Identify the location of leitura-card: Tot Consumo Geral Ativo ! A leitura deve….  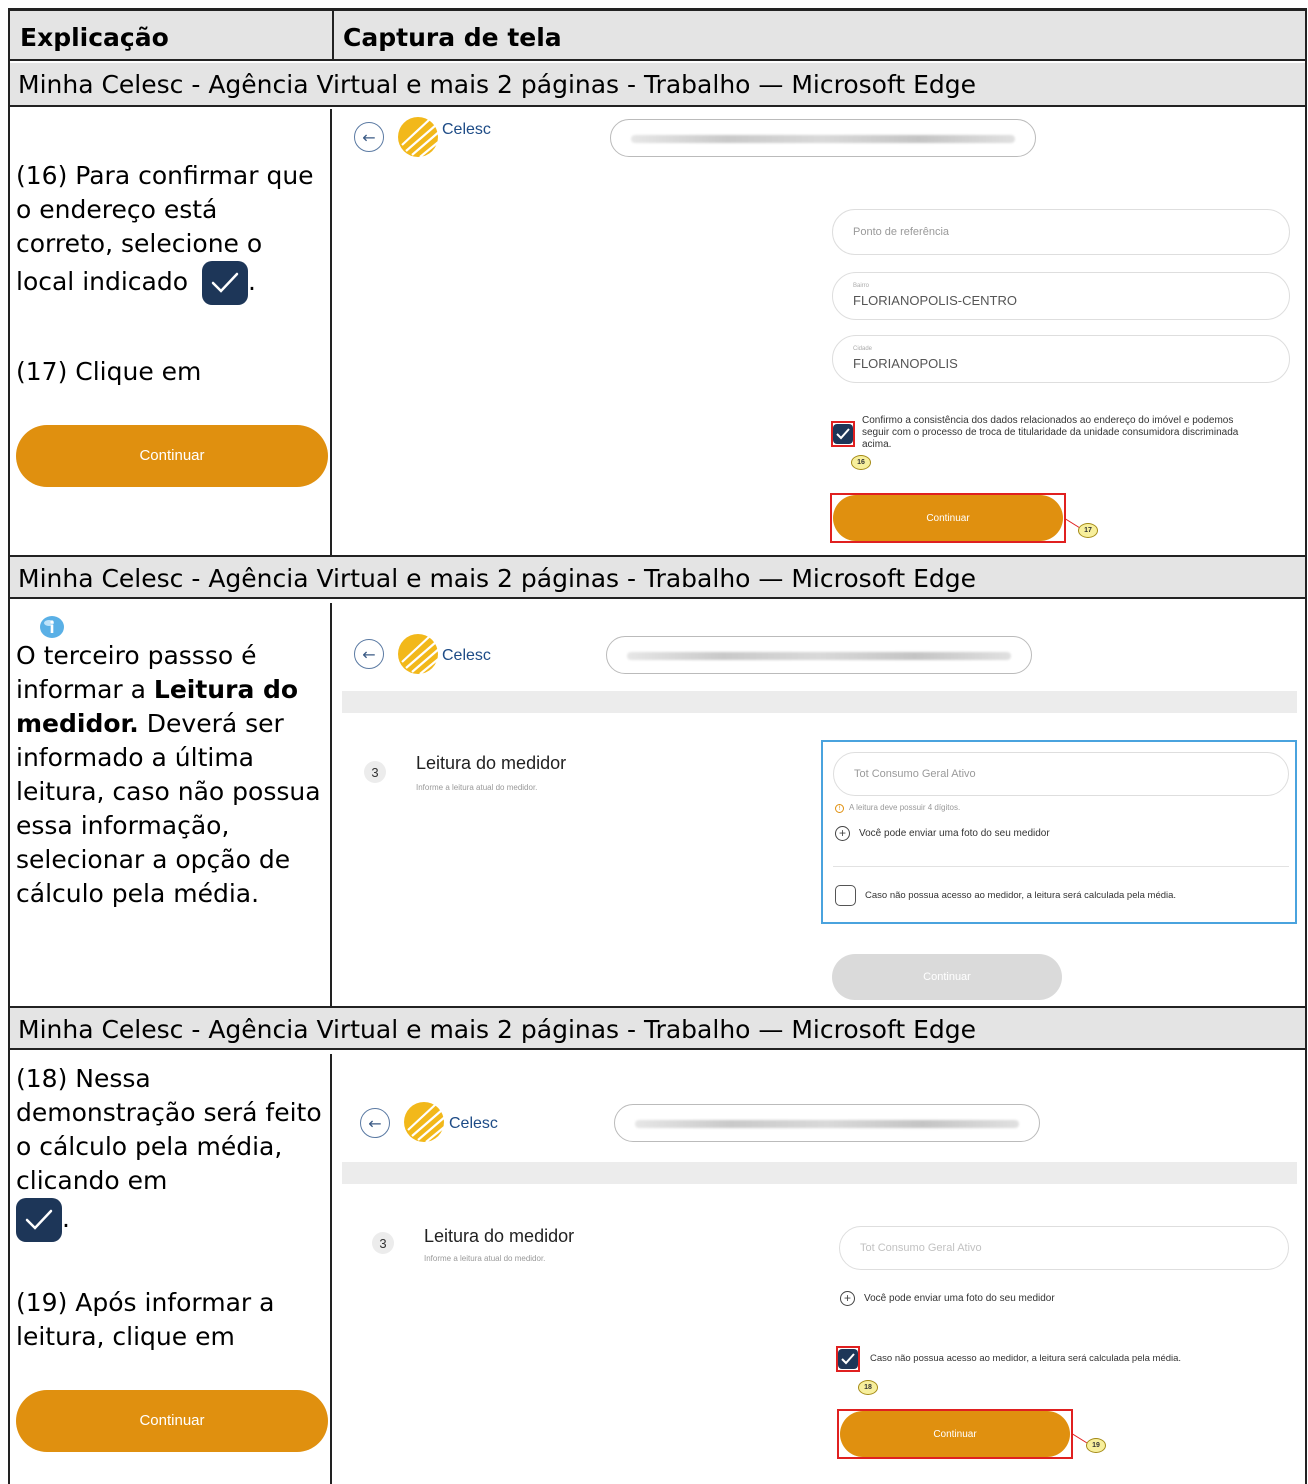
(1059, 832).